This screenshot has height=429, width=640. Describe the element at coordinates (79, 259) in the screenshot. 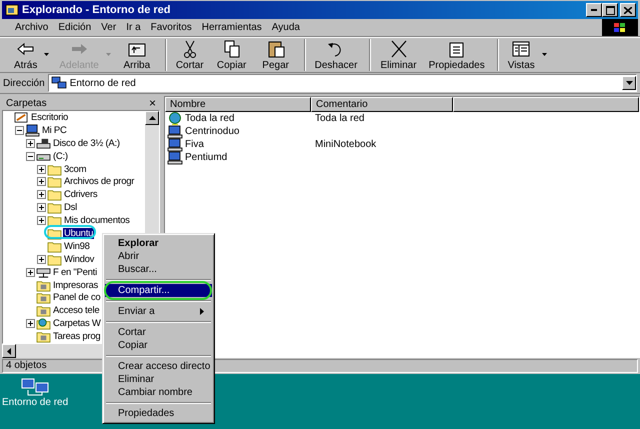

I see `tree-item: Windov` at that location.